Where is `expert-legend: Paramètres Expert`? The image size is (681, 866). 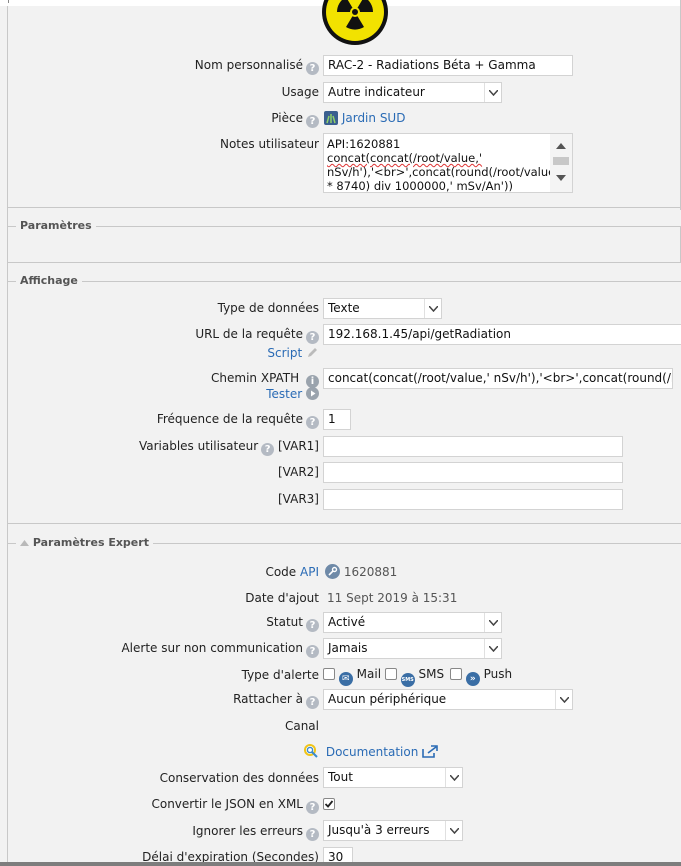
expert-legend: Paramètres Expert is located at coordinates (84, 543).